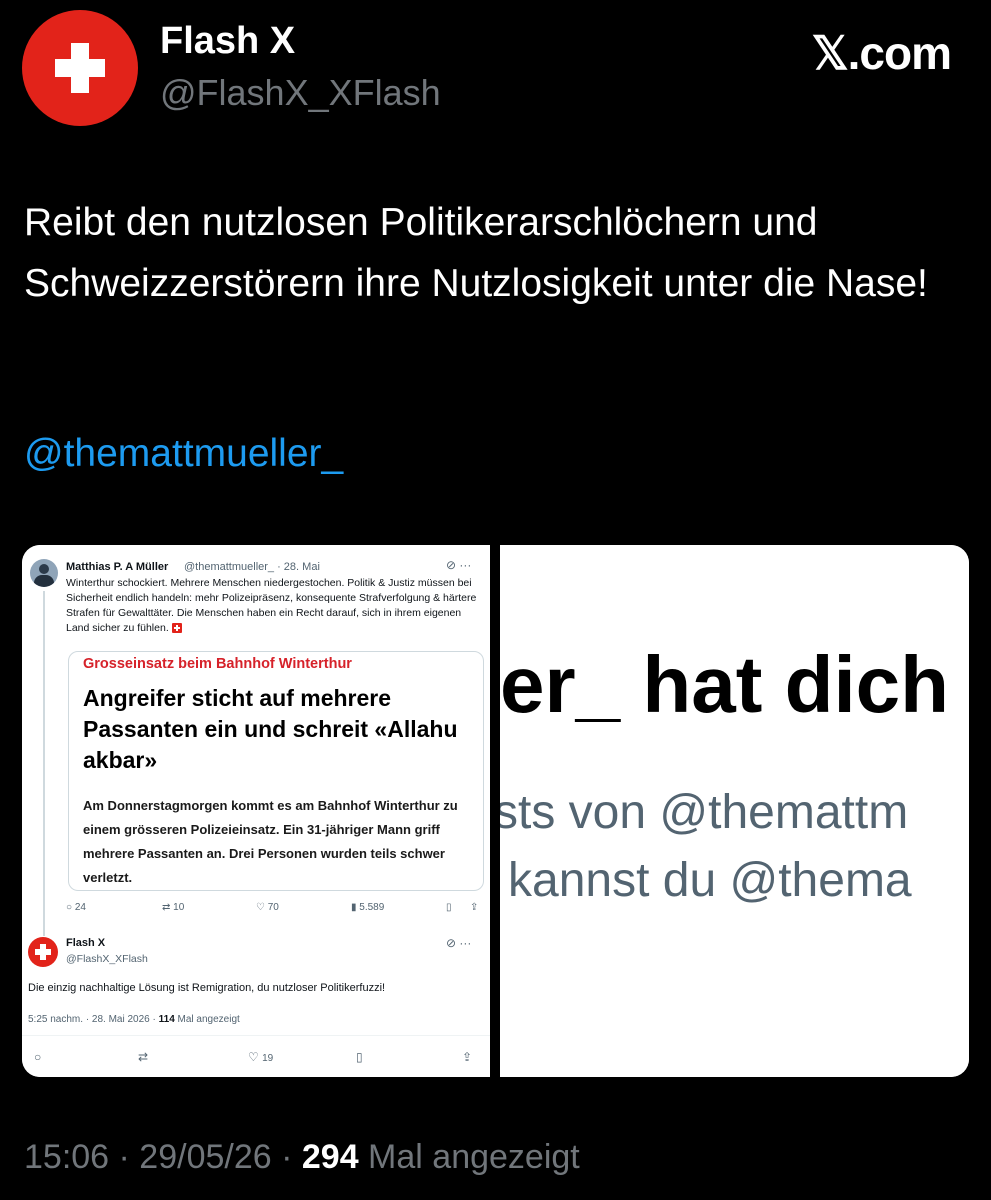 The height and width of the screenshot is (1200, 991). Describe the element at coordinates (227, 41) in the screenshot. I see `author-name: Flash X` at that location.